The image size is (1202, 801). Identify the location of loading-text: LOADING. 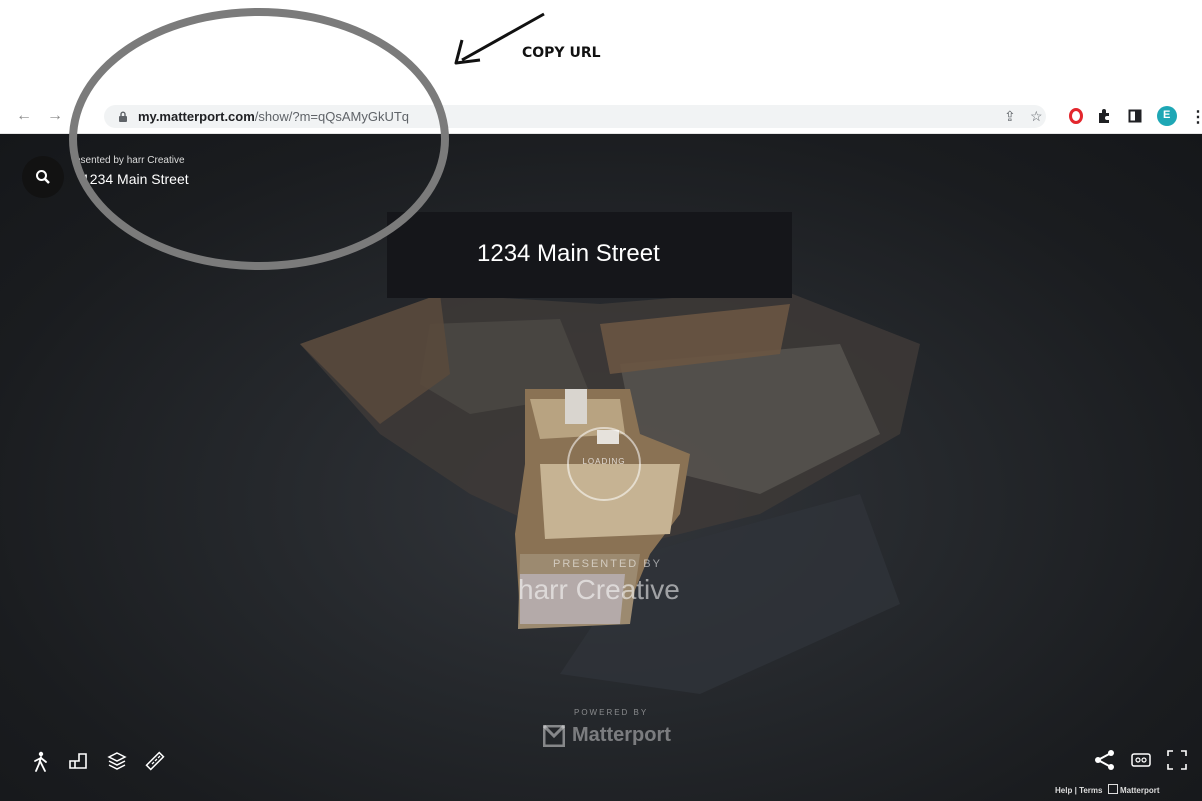
(604, 461).